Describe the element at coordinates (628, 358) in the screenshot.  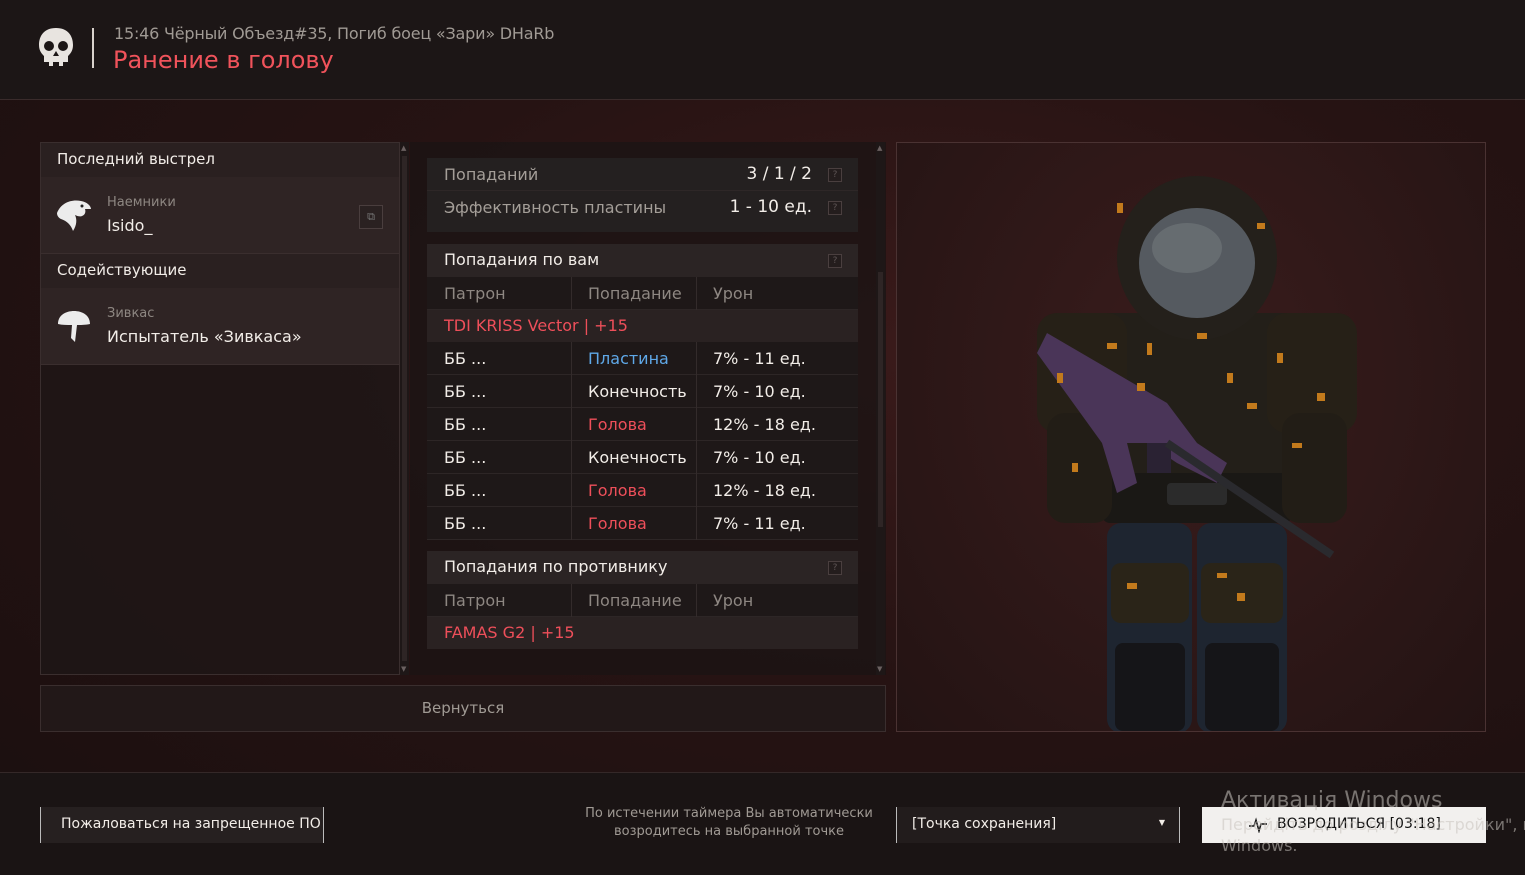
I see `hit-cell: Пластина` at that location.